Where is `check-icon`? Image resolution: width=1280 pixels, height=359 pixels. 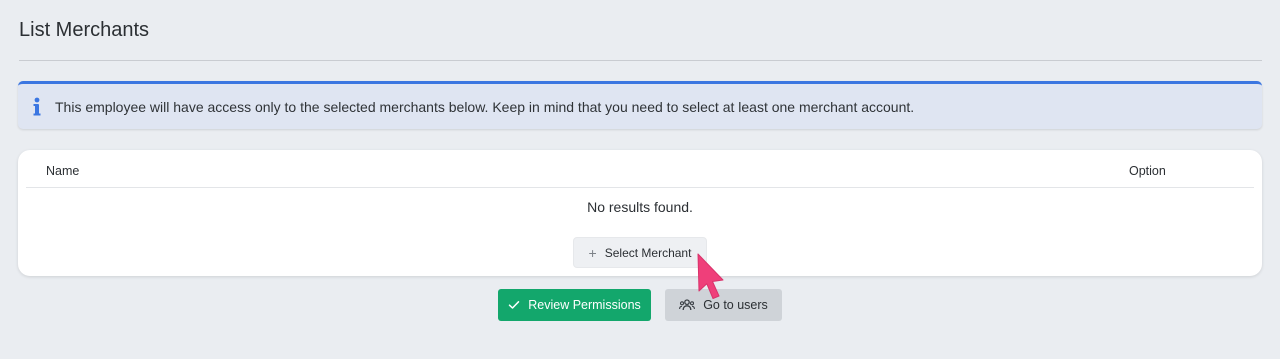 check-icon is located at coordinates (514, 305).